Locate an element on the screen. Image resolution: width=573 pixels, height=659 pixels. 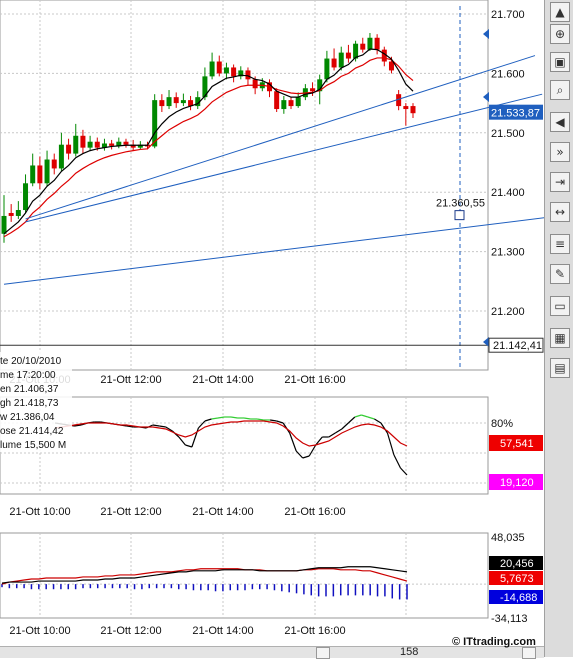
brand-watermark: © ITtrading.com is located at coordinates (494, 642).